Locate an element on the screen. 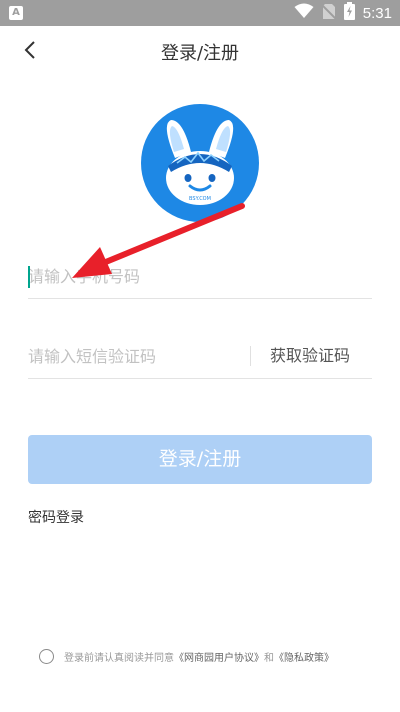  privacy-policy-link: 《隐私政策》 is located at coordinates (304, 656).